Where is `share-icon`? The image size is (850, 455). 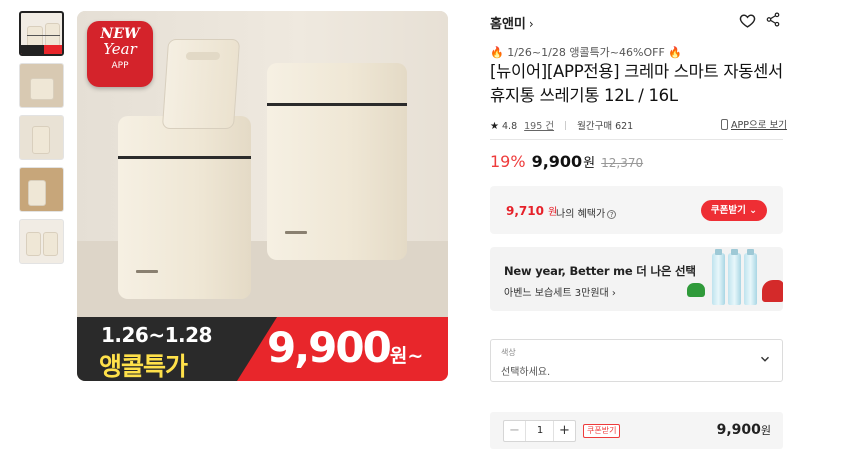
share-icon is located at coordinates (773, 19).